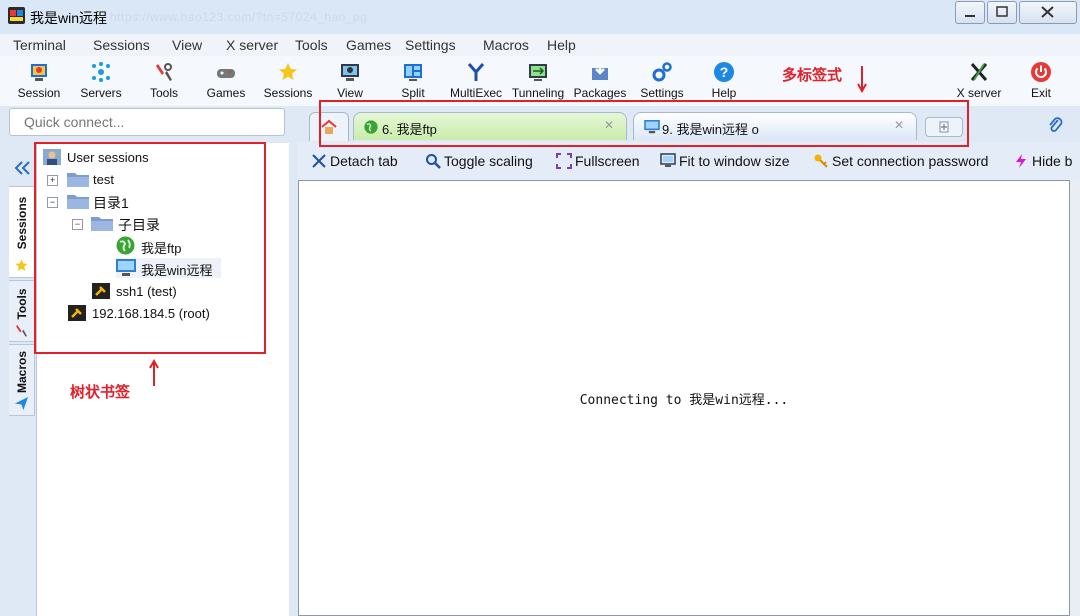  Describe the element at coordinates (252, 45) in the screenshot. I see `menu-xserver: X server` at that location.